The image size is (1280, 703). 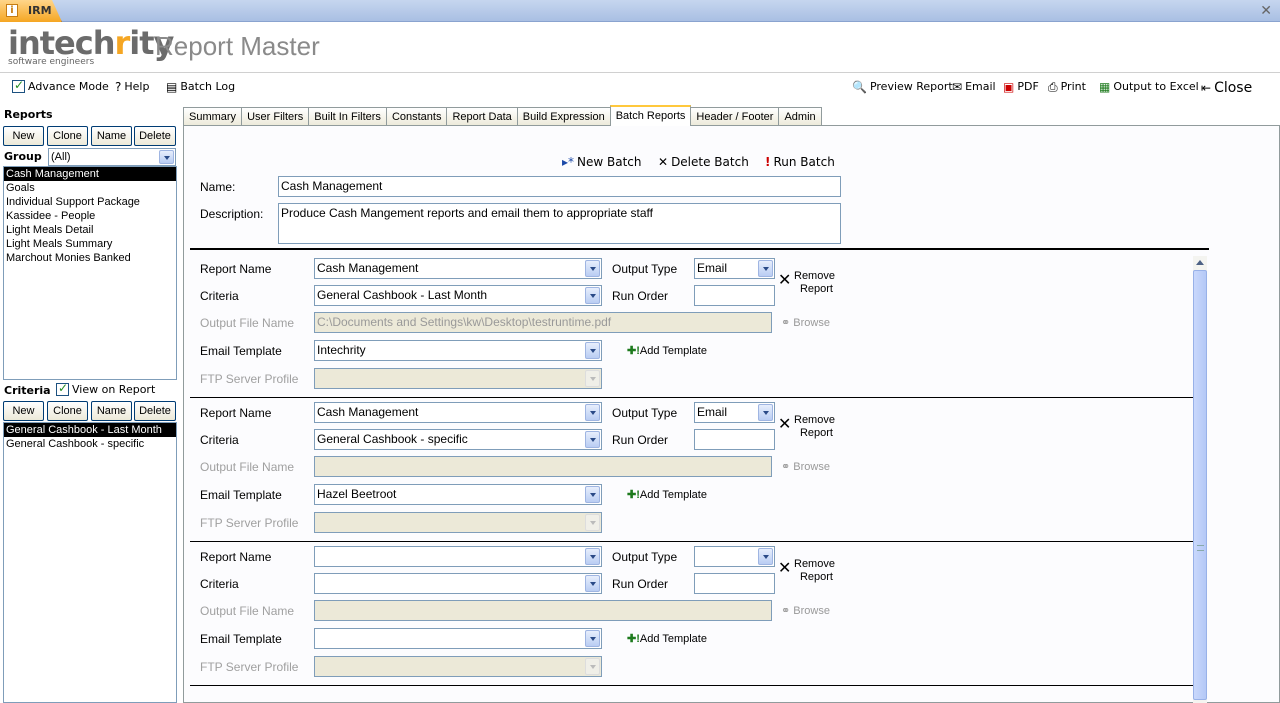 What do you see at coordinates (1200, 262) in the screenshot?
I see `scroll-up-icon` at bounding box center [1200, 262].